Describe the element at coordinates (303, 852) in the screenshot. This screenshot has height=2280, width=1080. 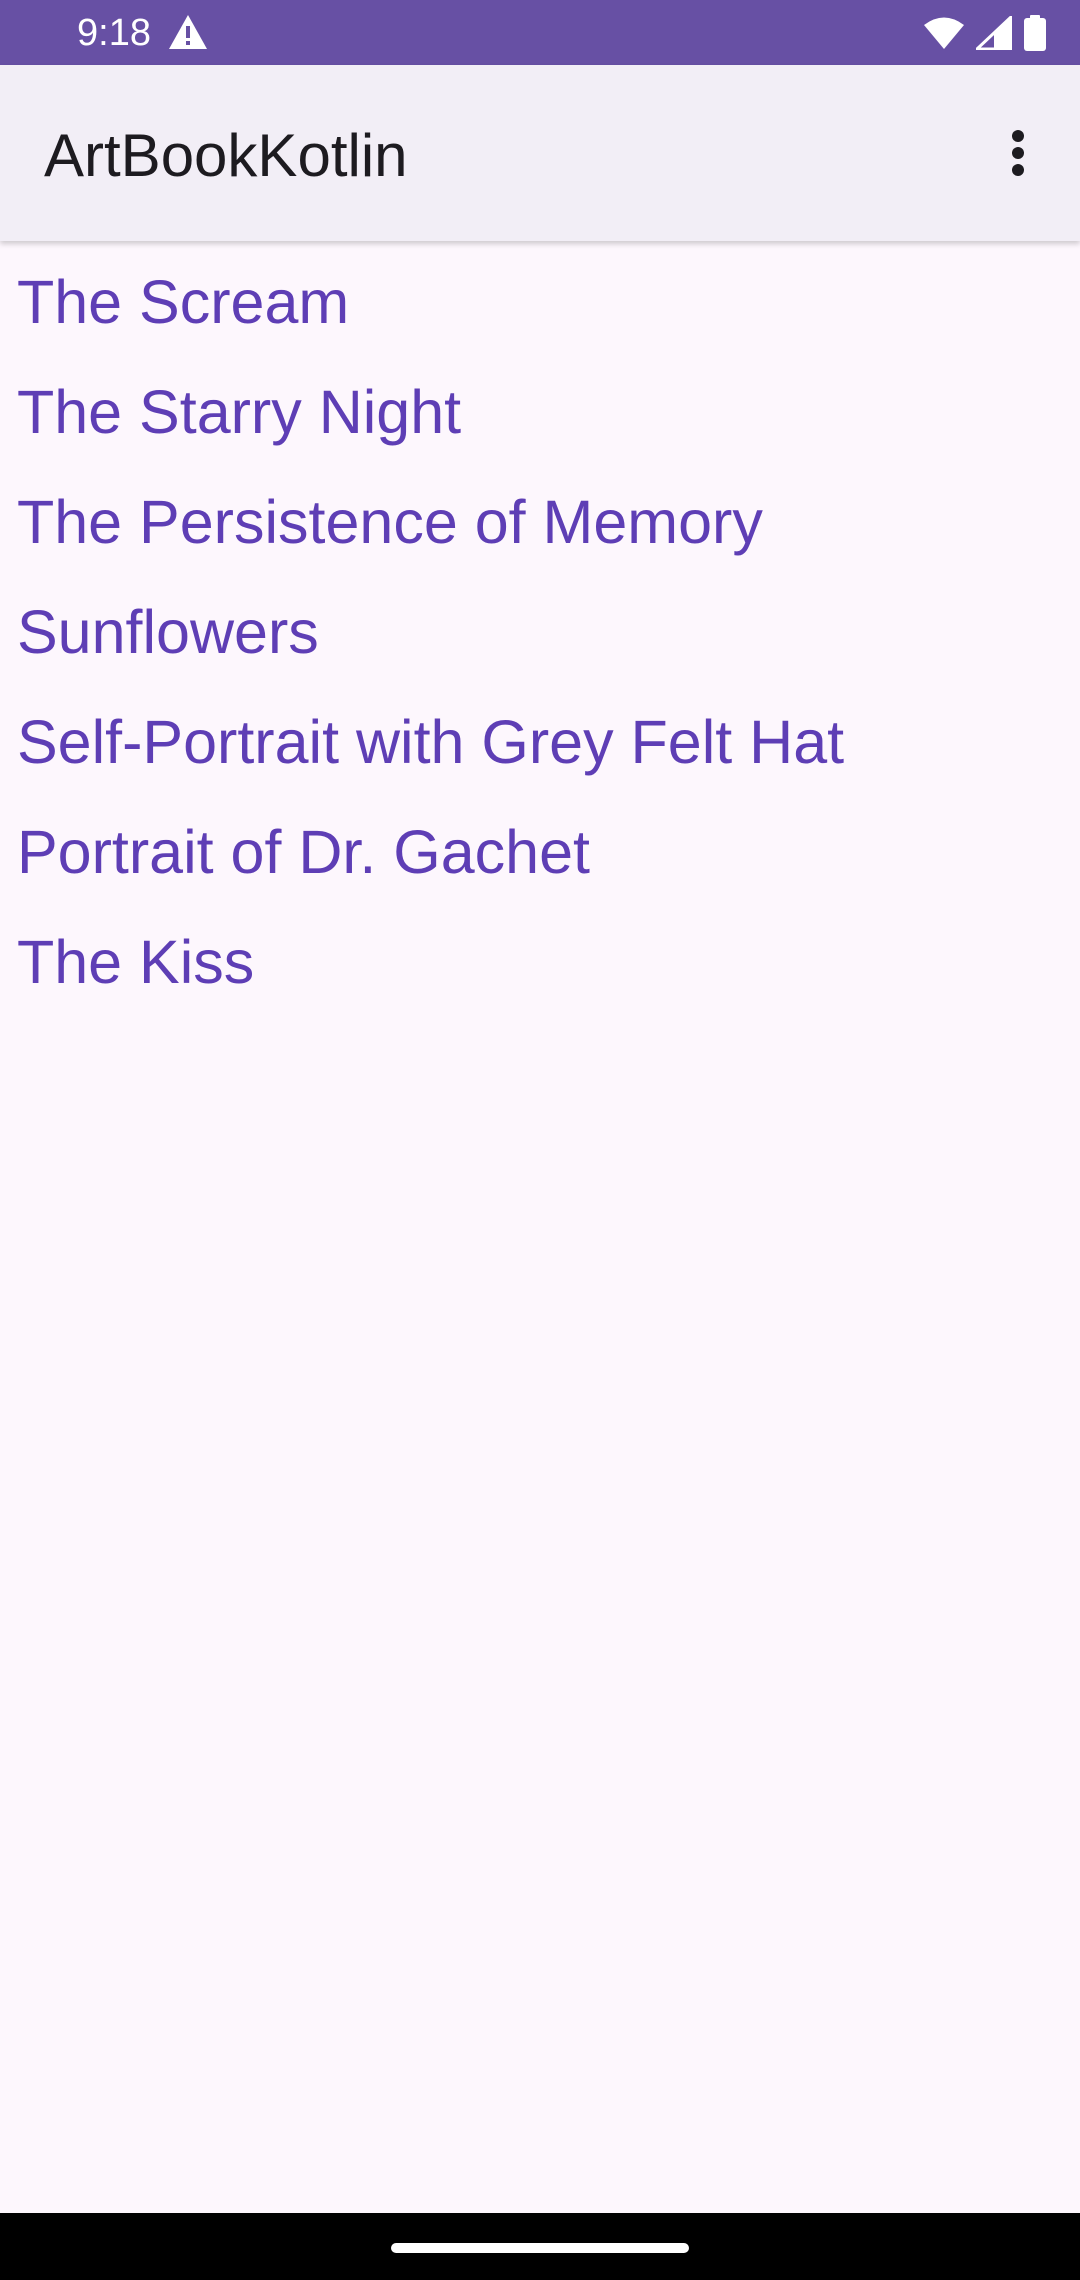
I see `list-item-label: Portrait of Dr. Gachet` at that location.